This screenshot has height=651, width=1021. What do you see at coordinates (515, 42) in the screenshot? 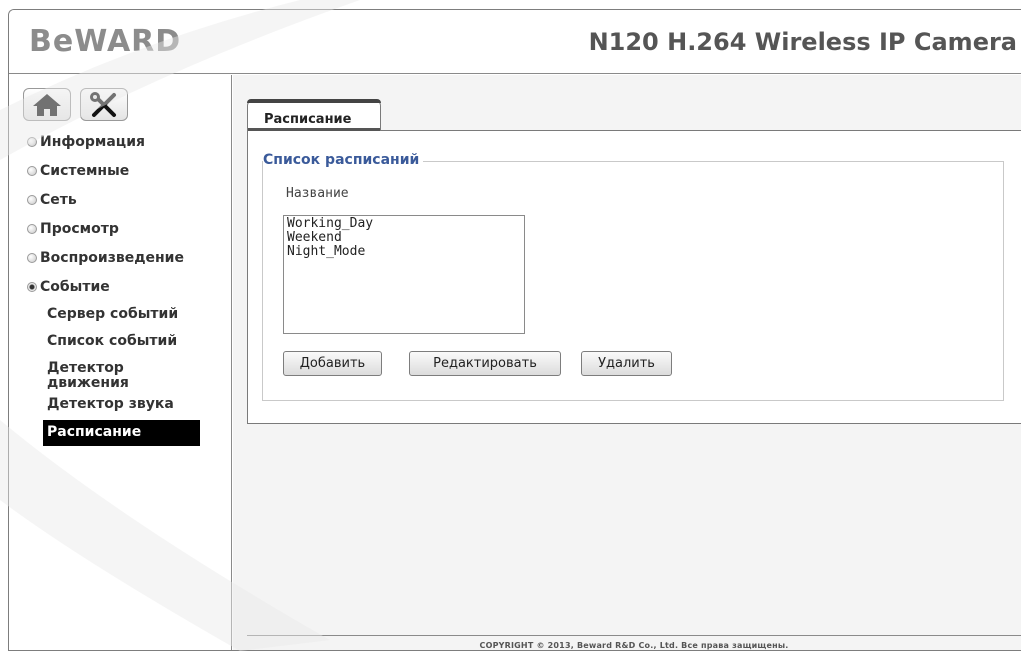
I see `header: BeWARD N120 H.264 Wireless IP Camera` at bounding box center [515, 42].